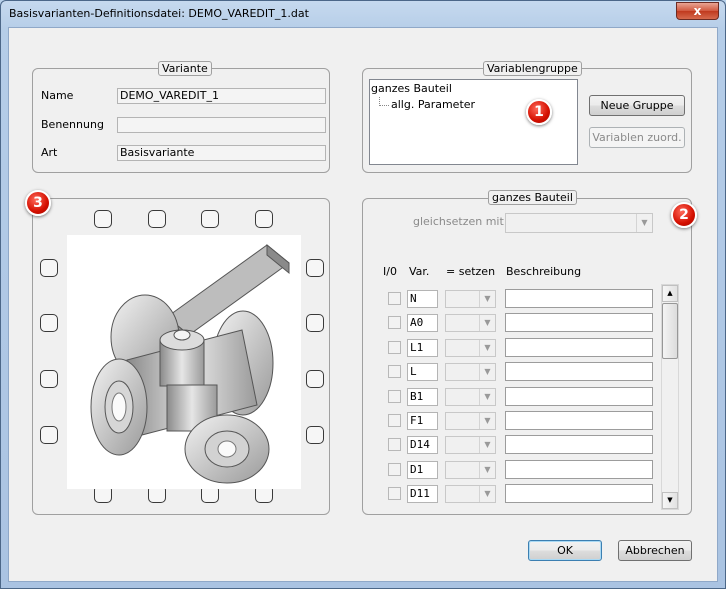 This screenshot has height=589, width=726. I want to click on col-io-header: I/0, so click(390, 271).